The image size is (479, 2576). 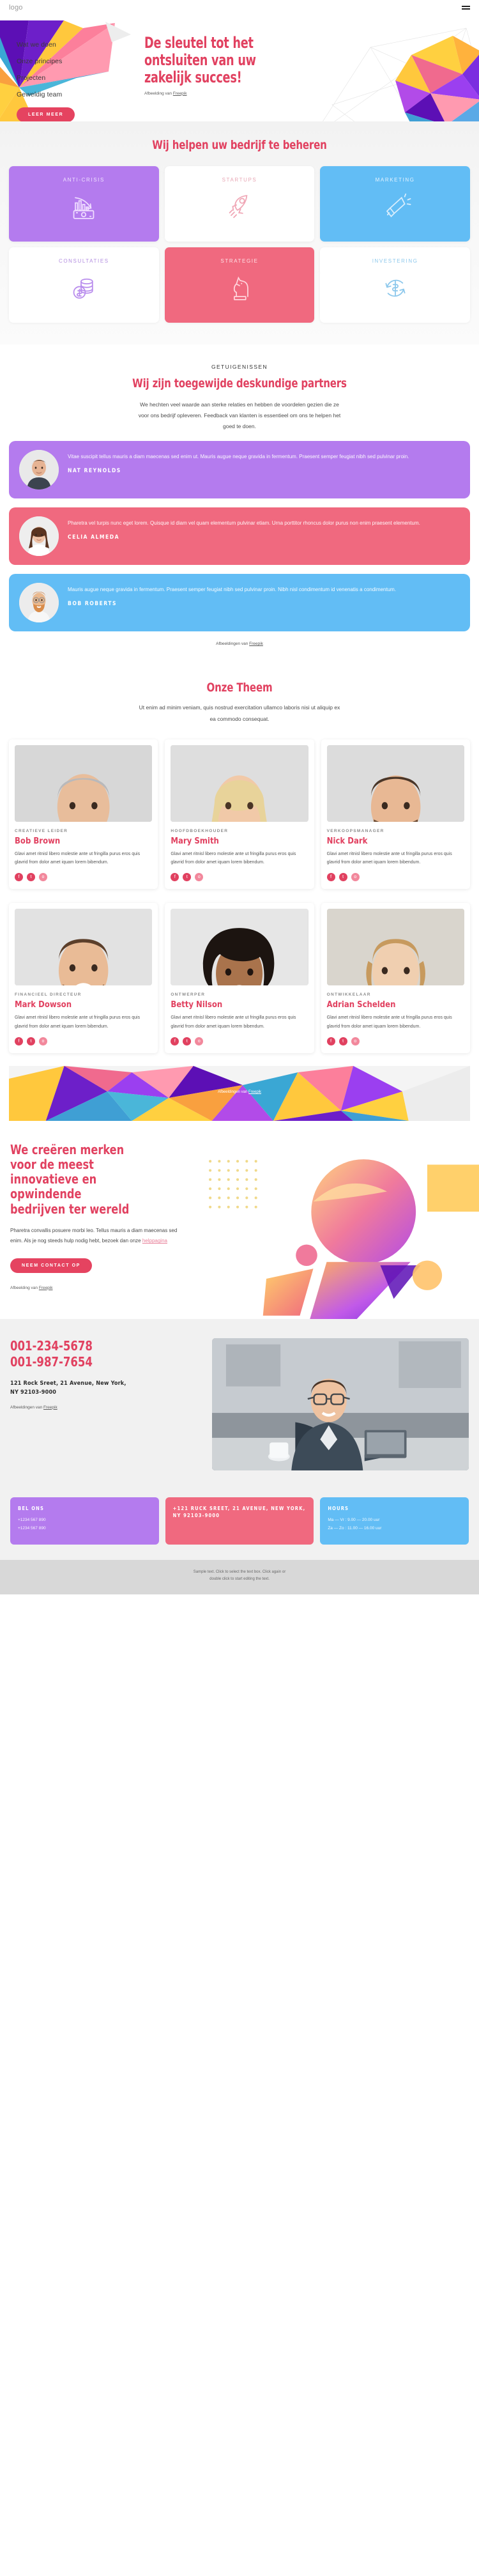 What do you see at coordinates (77, 78) in the screenshot?
I see `nav-item-projecten: Projecten` at bounding box center [77, 78].